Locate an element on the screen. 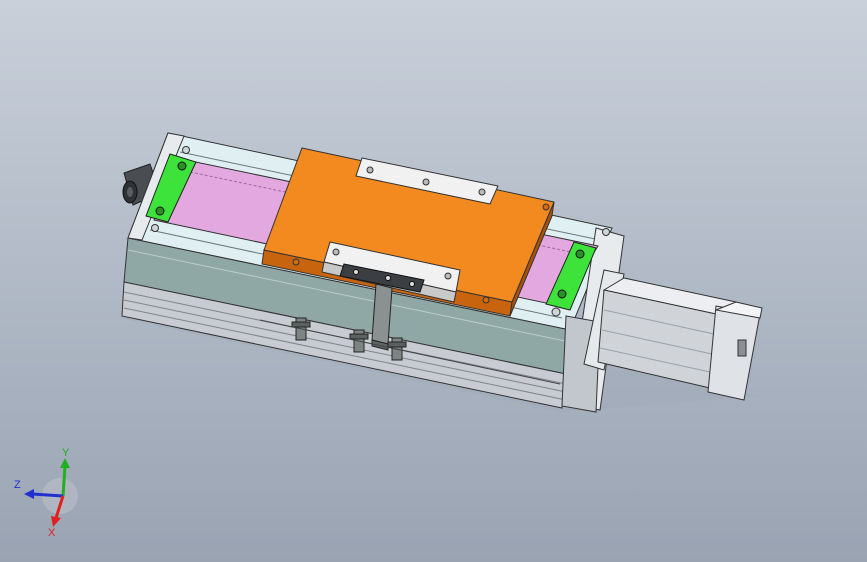 Image resolution: width=867 pixels, height=562 pixels. z-axis-arrow is located at coordinates (47, 495).